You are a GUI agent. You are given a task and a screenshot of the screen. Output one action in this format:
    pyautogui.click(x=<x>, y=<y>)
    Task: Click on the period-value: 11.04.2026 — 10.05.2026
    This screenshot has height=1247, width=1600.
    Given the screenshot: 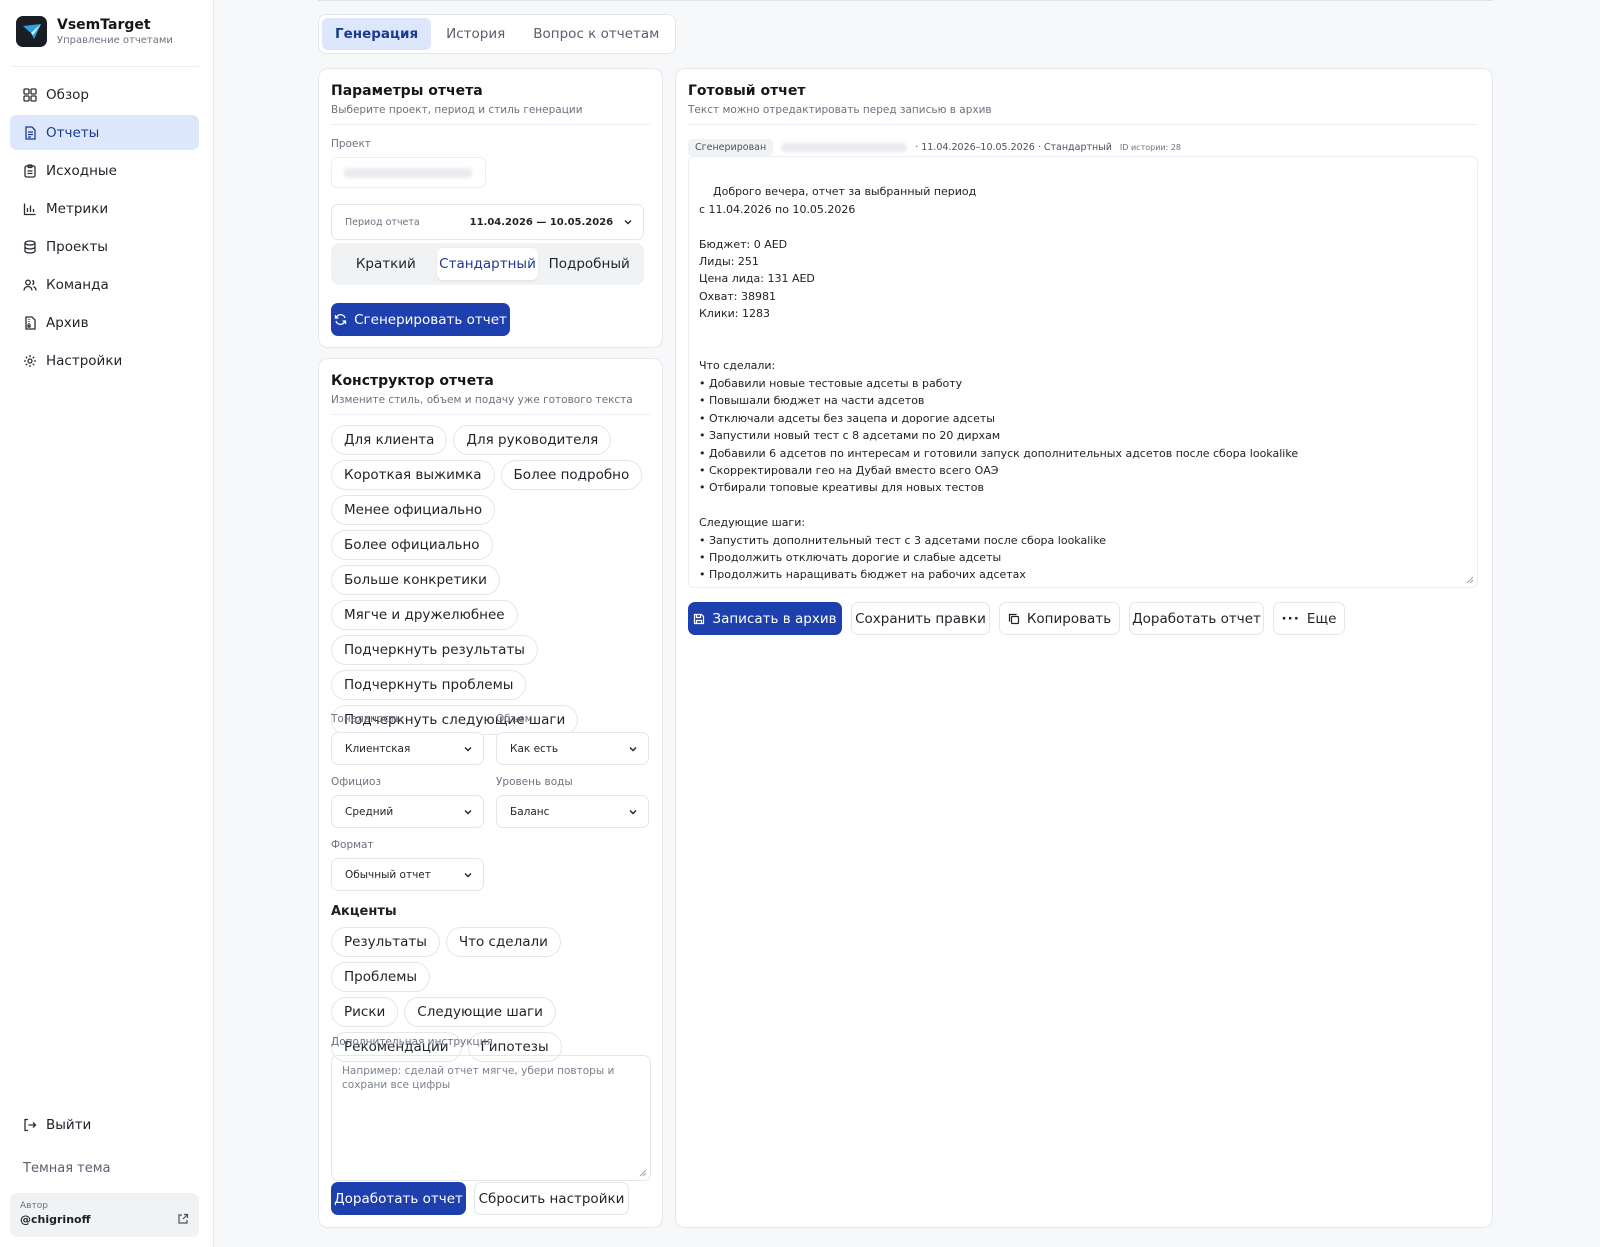 What is the action you would take?
    pyautogui.click(x=541, y=222)
    